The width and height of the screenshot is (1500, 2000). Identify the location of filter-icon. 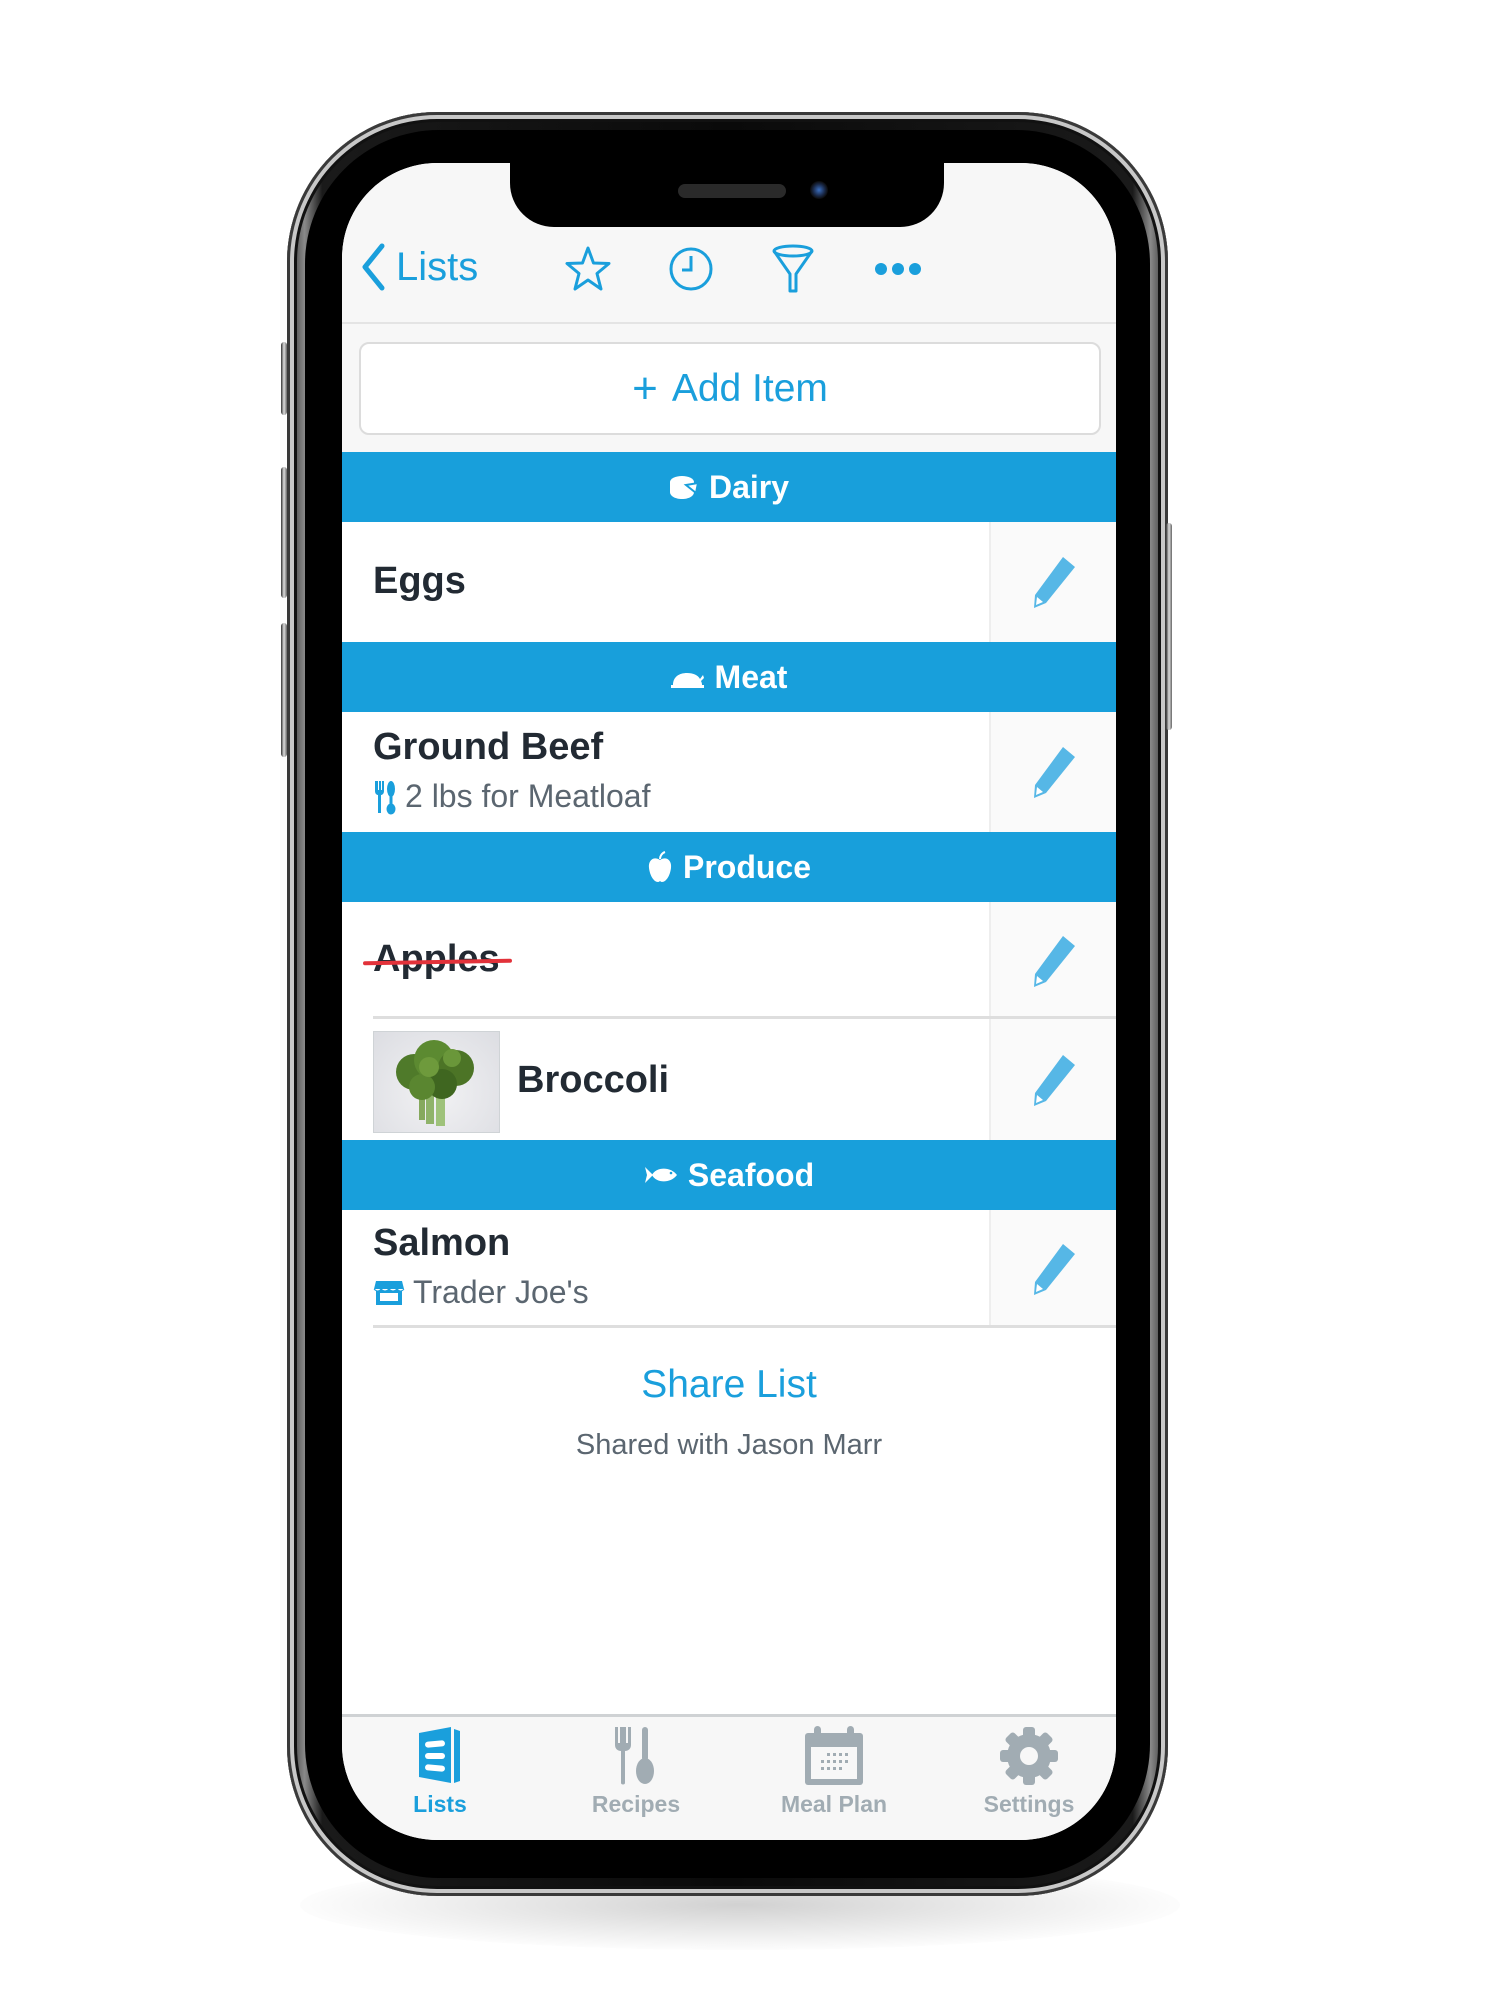
(793, 268).